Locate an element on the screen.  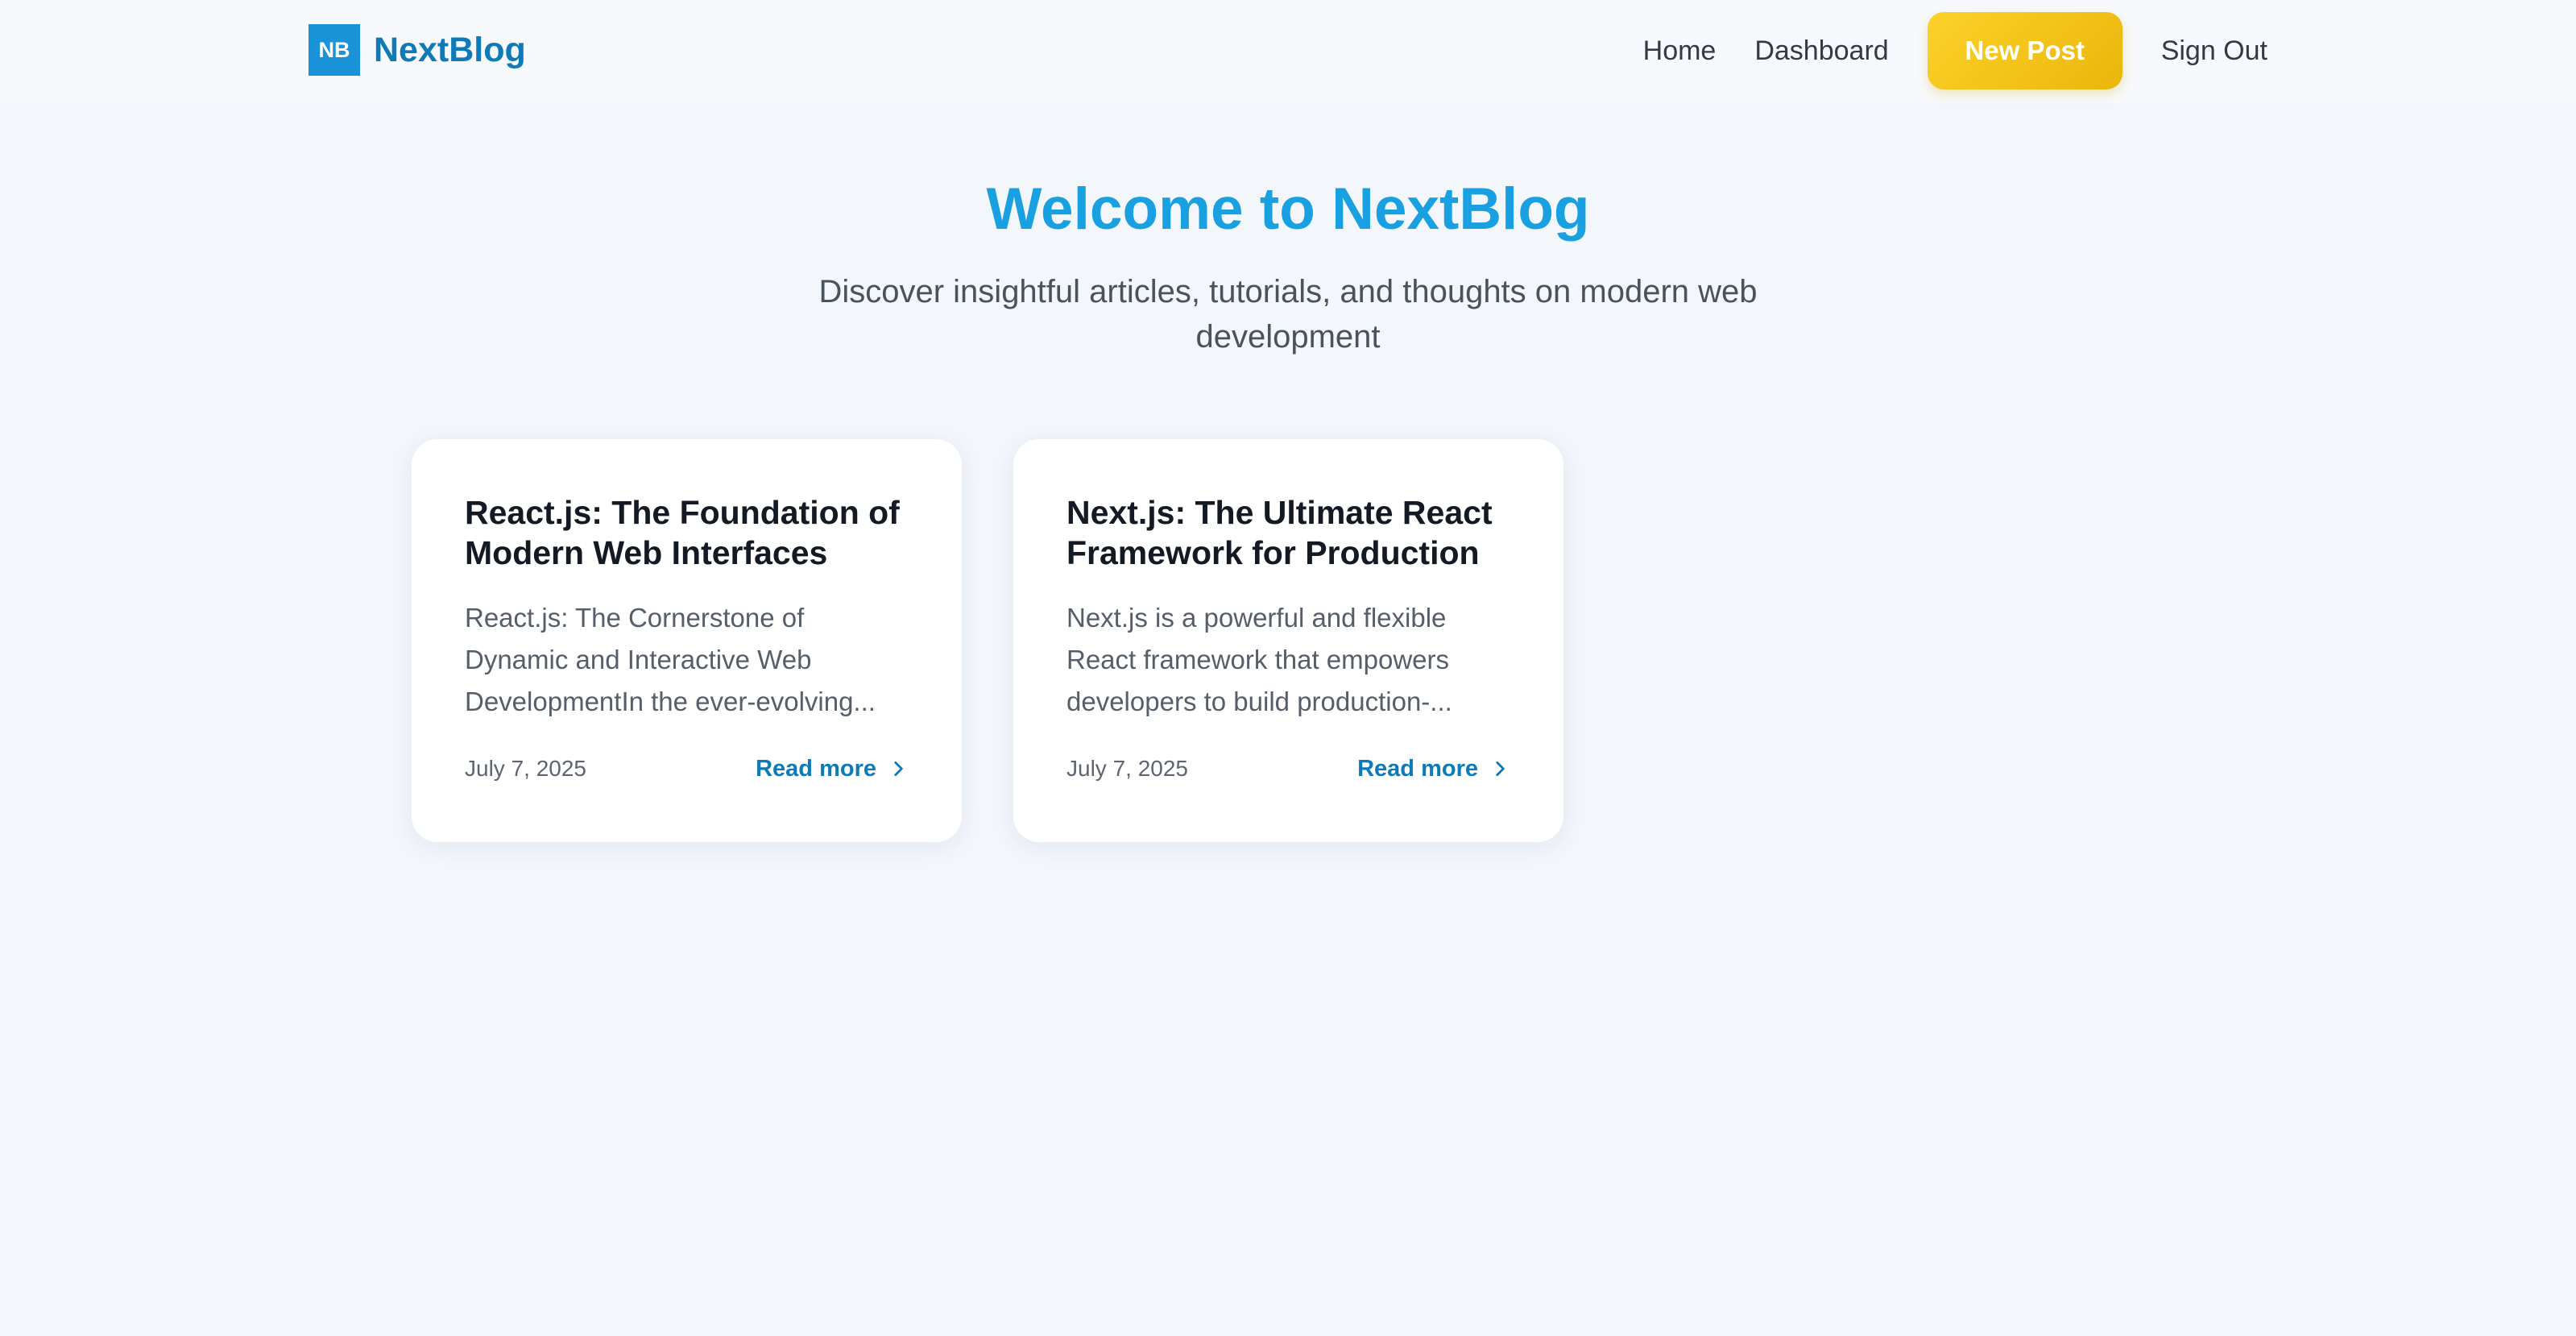
nav-links: Home Dashboard New Post Sign Out is located at coordinates (1955, 50).